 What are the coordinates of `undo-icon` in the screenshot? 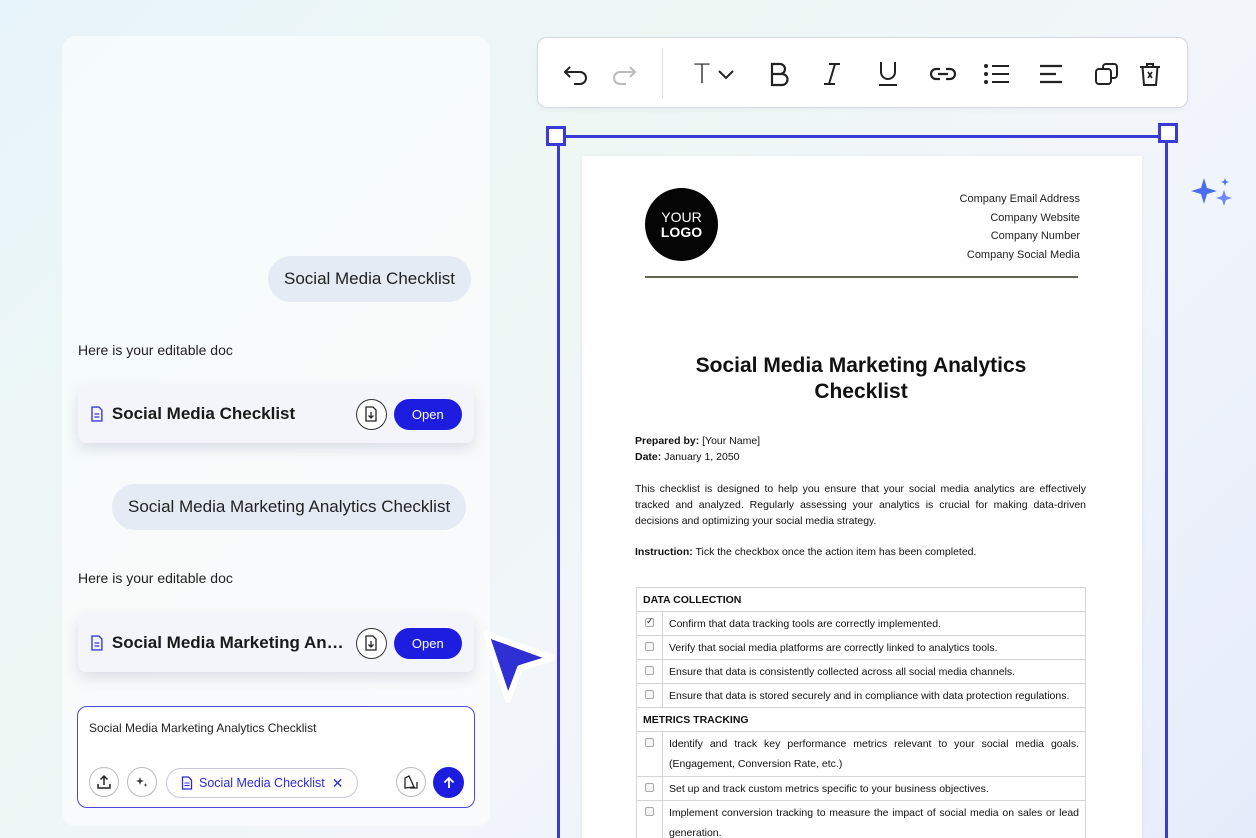 It's located at (575, 75).